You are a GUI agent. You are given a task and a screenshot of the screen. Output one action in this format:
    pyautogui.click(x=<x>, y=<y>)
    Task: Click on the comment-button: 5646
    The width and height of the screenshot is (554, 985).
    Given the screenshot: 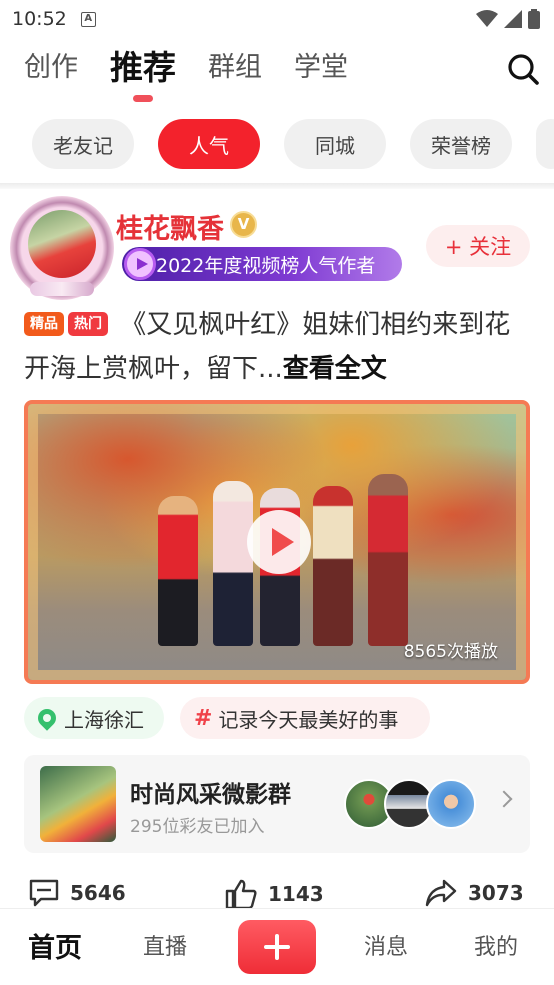 What is the action you would take?
    pyautogui.click(x=77, y=893)
    